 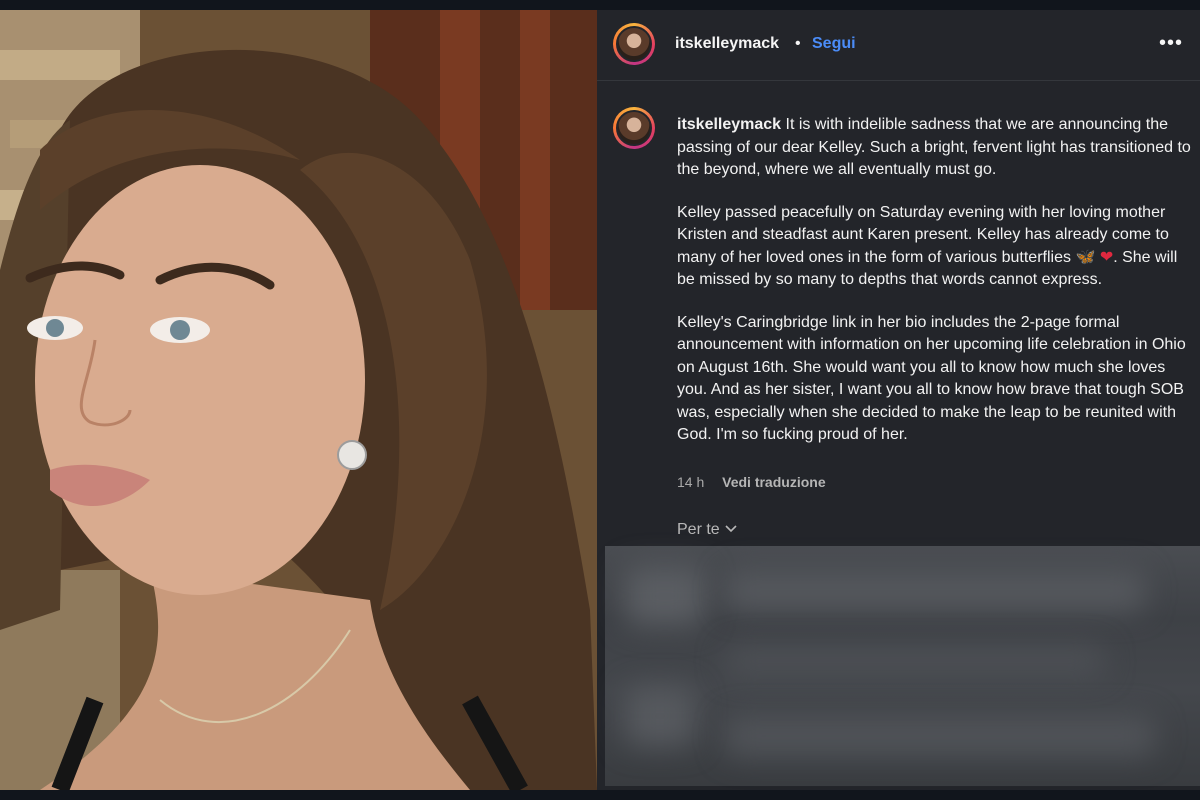 What do you see at coordinates (731, 529) in the screenshot?
I see `chevron-down-icon` at bounding box center [731, 529].